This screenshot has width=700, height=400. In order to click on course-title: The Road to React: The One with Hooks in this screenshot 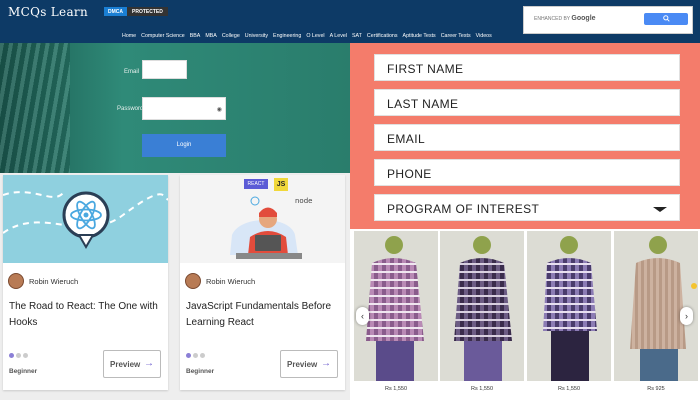, I will do `click(86, 315)`.